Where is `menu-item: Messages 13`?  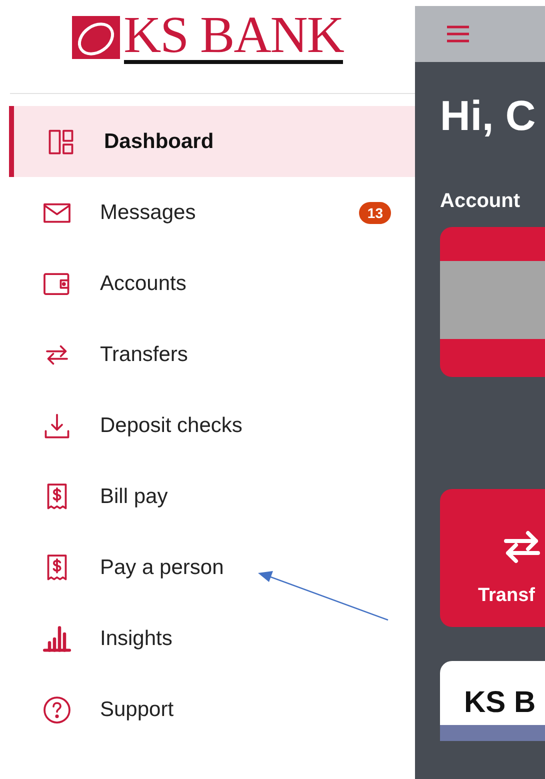 menu-item: Messages 13 is located at coordinates (207, 212).